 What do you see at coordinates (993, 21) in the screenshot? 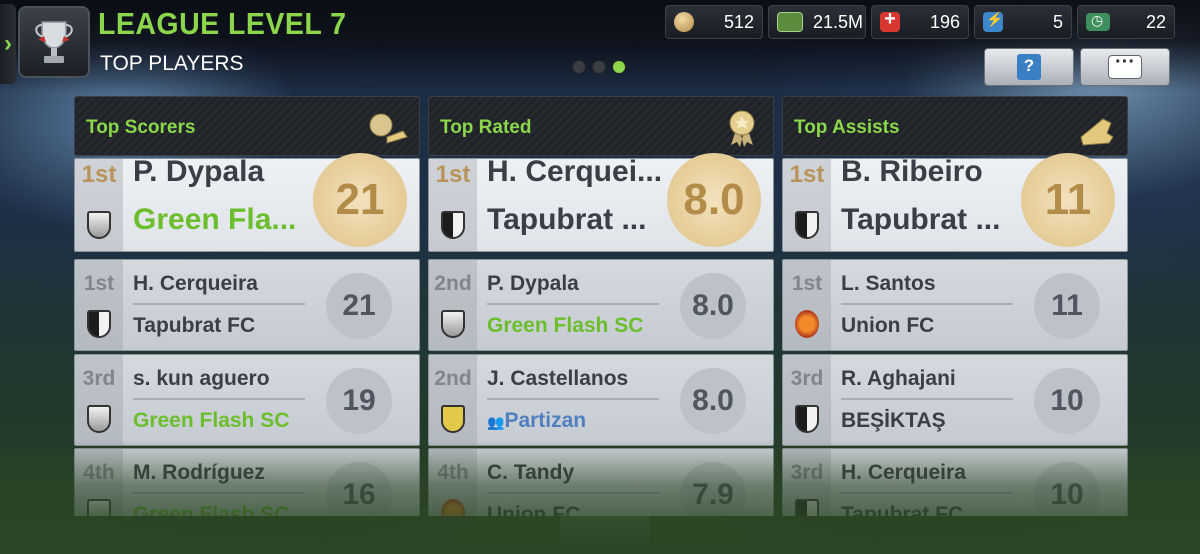
I see `energy-icon` at bounding box center [993, 21].